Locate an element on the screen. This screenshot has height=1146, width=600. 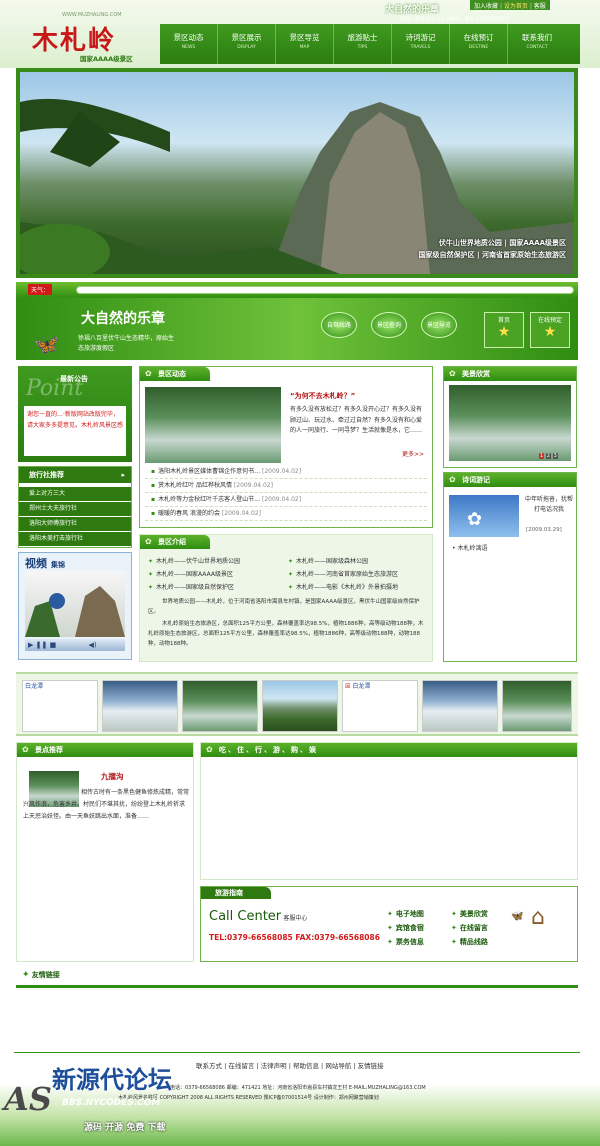
tel-fax: TEL:0379-66568085 FAX:0379-66568086 is located at coordinates (294, 937).